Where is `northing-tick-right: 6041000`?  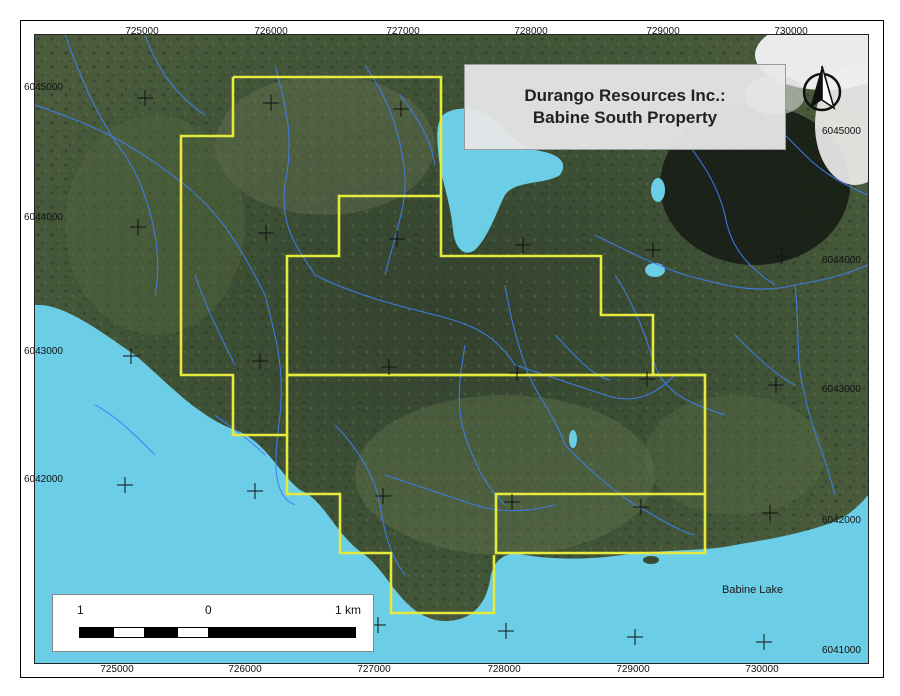
northing-tick-right: 6041000 is located at coordinates (841, 650).